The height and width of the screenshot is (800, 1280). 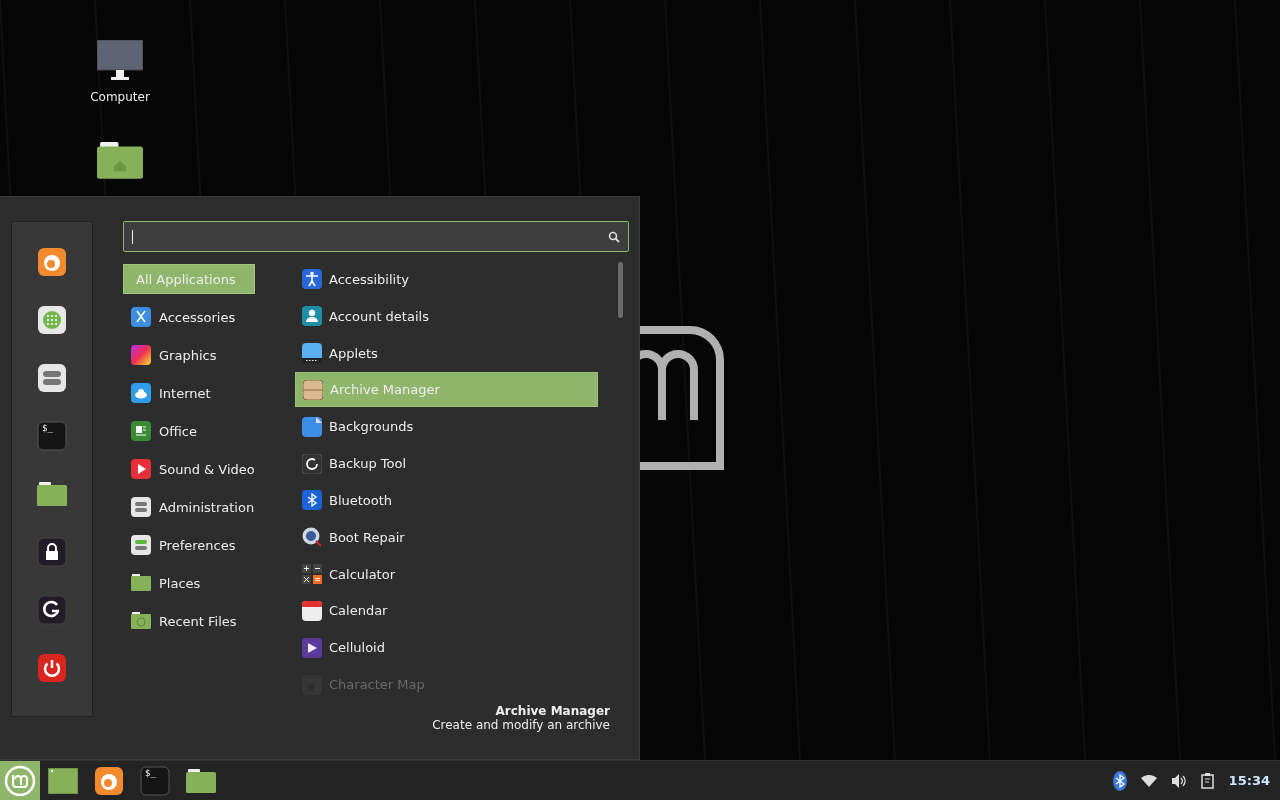 I want to click on category-item: Internet, so click(x=209, y=393).